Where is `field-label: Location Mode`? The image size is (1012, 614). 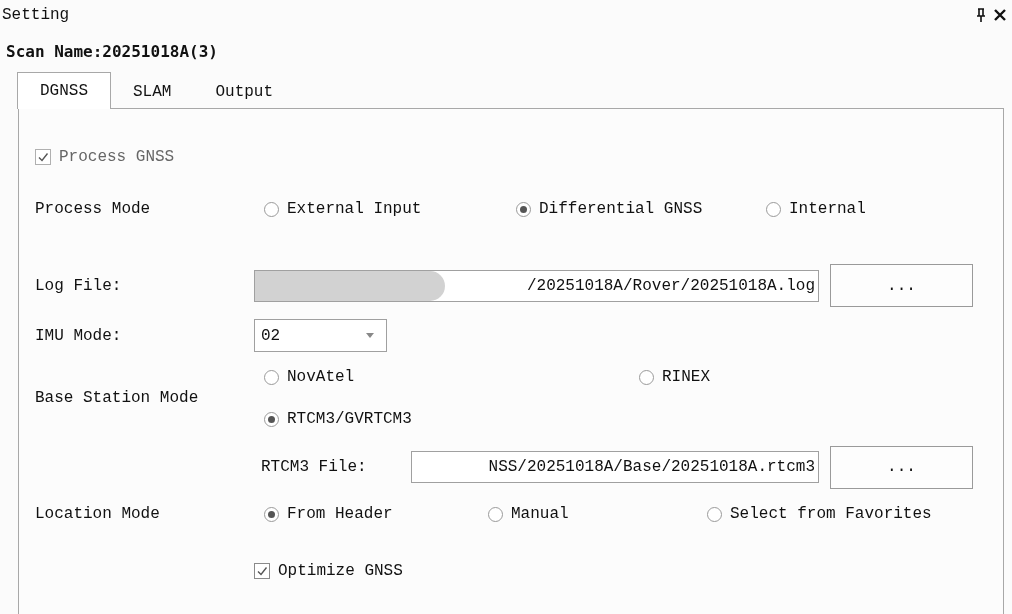 field-label: Location Mode is located at coordinates (98, 514).